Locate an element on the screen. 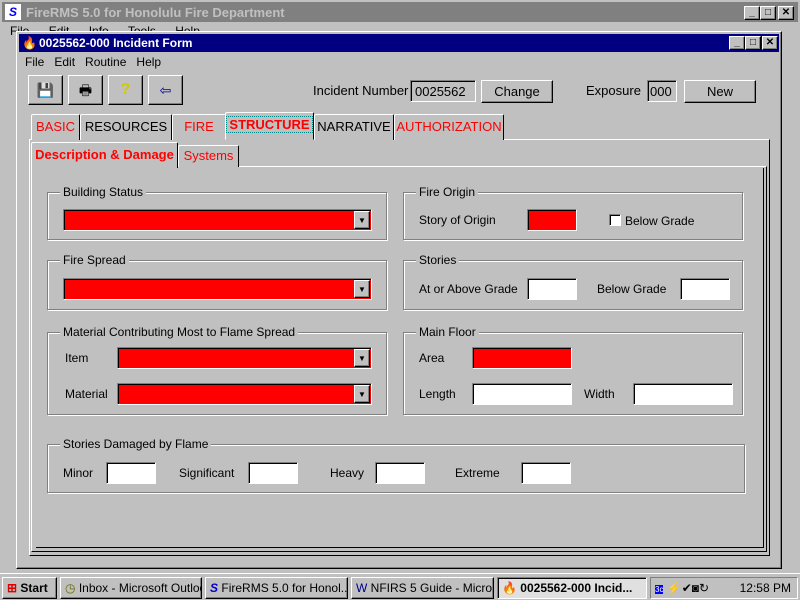 Image resolution: width=800 pixels, height=600 pixels. fire-spread-combo: ▼ is located at coordinates (217, 289).